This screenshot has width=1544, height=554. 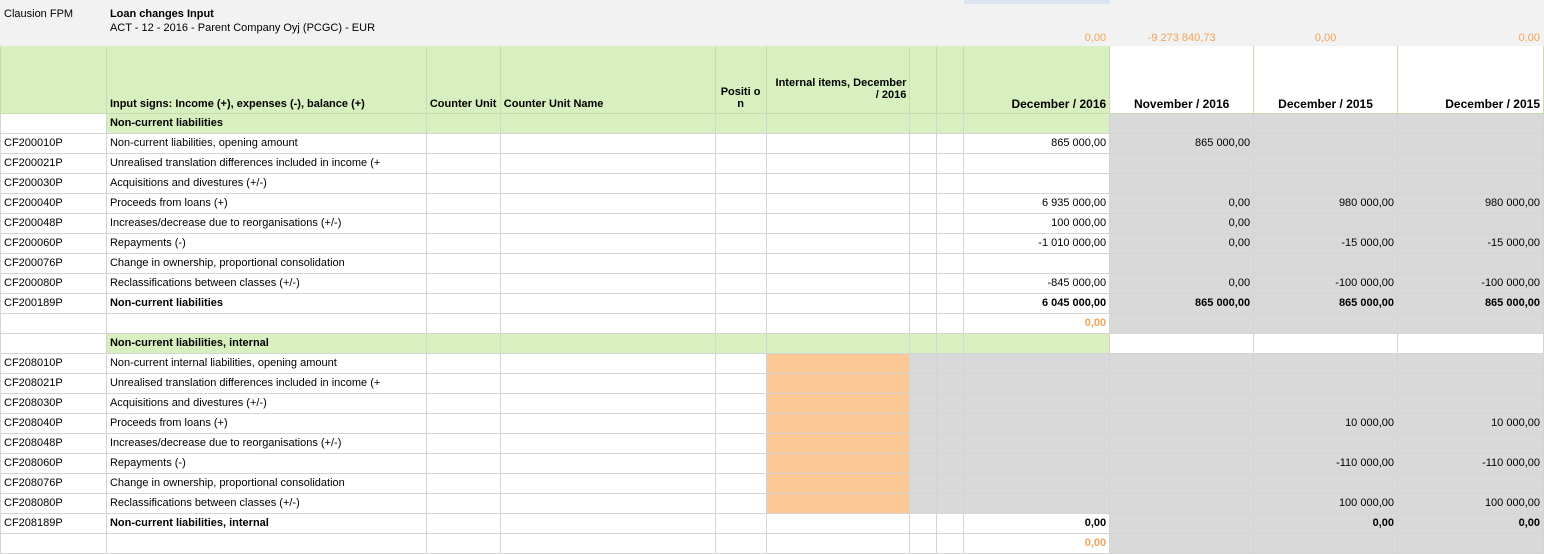 What do you see at coordinates (53, 423) in the screenshot?
I see `account-code: CF208040P` at bounding box center [53, 423].